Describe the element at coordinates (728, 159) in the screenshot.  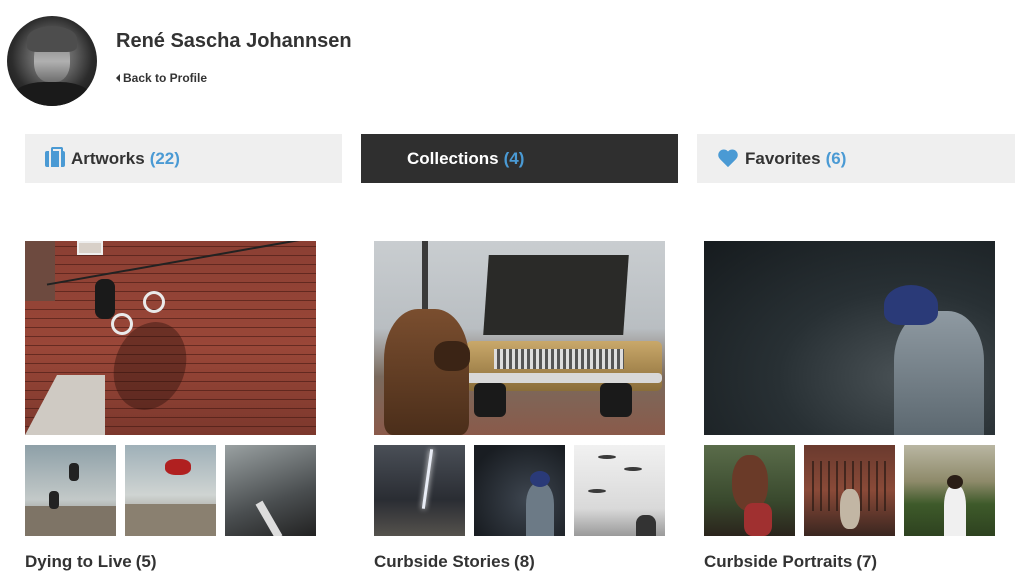
I see `heart-icon` at that location.